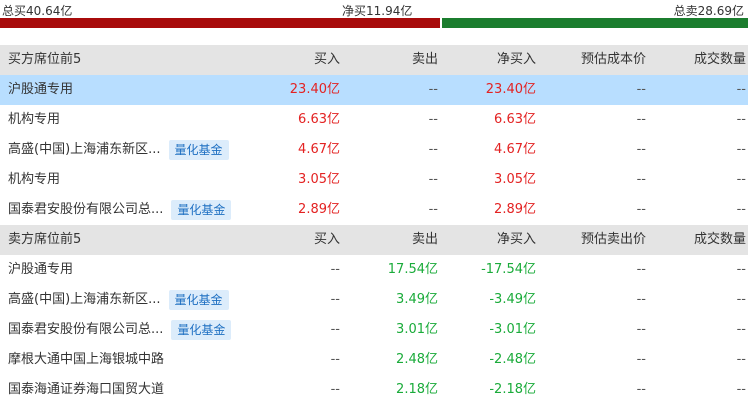  Describe the element at coordinates (374, 210) in the screenshot. I see `table-row: 国泰君安股份有限公司总... 量化基金 2.89亿 -- 2.89亿 -- --` at that location.